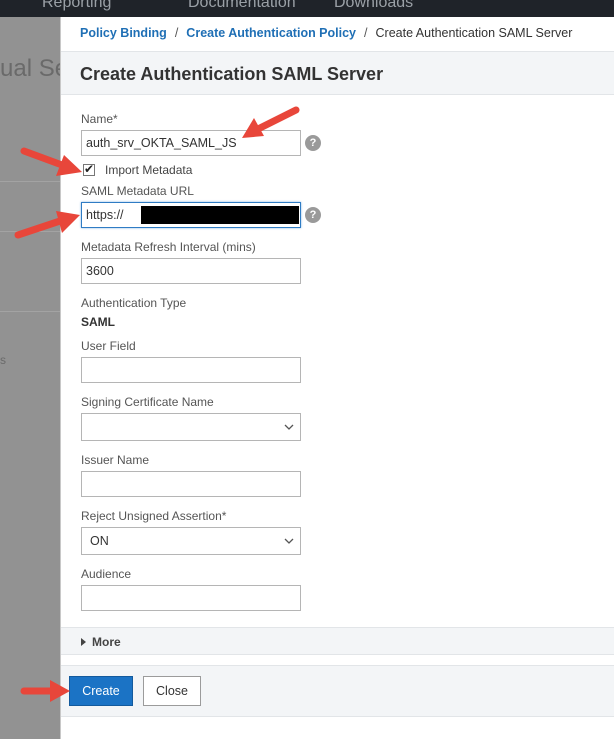  Describe the element at coordinates (123, 33) in the screenshot. I see `breadcrumb-policy-binding: Policy Binding` at that location.